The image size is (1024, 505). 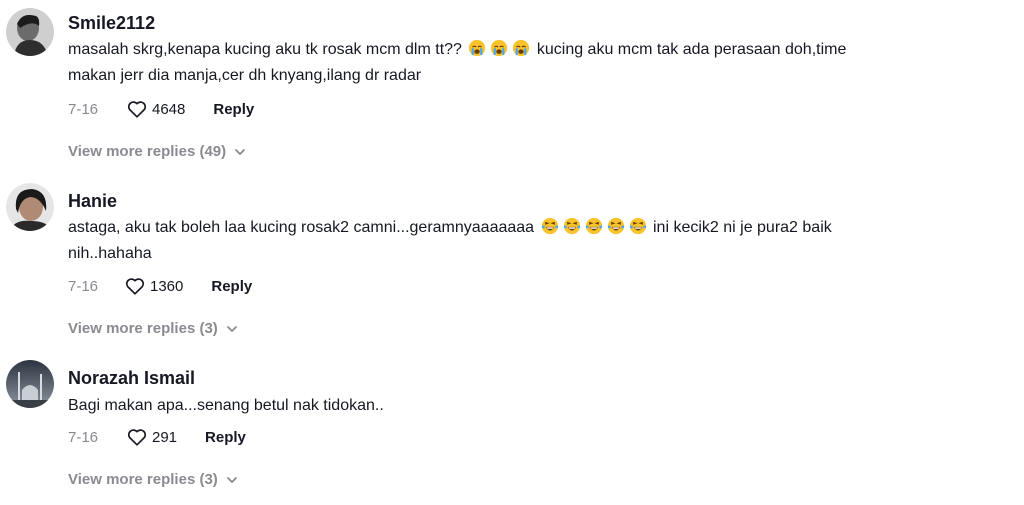 I want to click on comment-meta: 7-16 4648 Reply, so click(x=161, y=109).